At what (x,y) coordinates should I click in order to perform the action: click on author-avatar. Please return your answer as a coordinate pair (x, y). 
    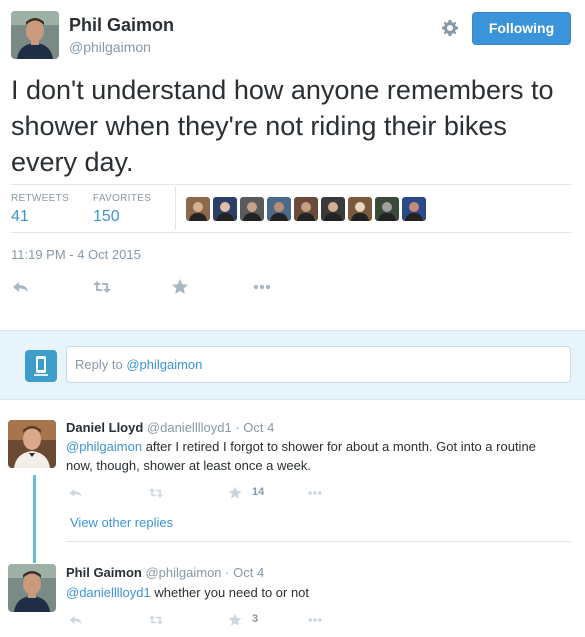
    Looking at the image, I should click on (35, 35).